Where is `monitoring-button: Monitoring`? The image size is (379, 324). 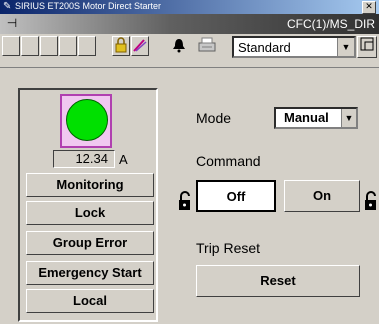 monitoring-button: Monitoring is located at coordinates (90, 185).